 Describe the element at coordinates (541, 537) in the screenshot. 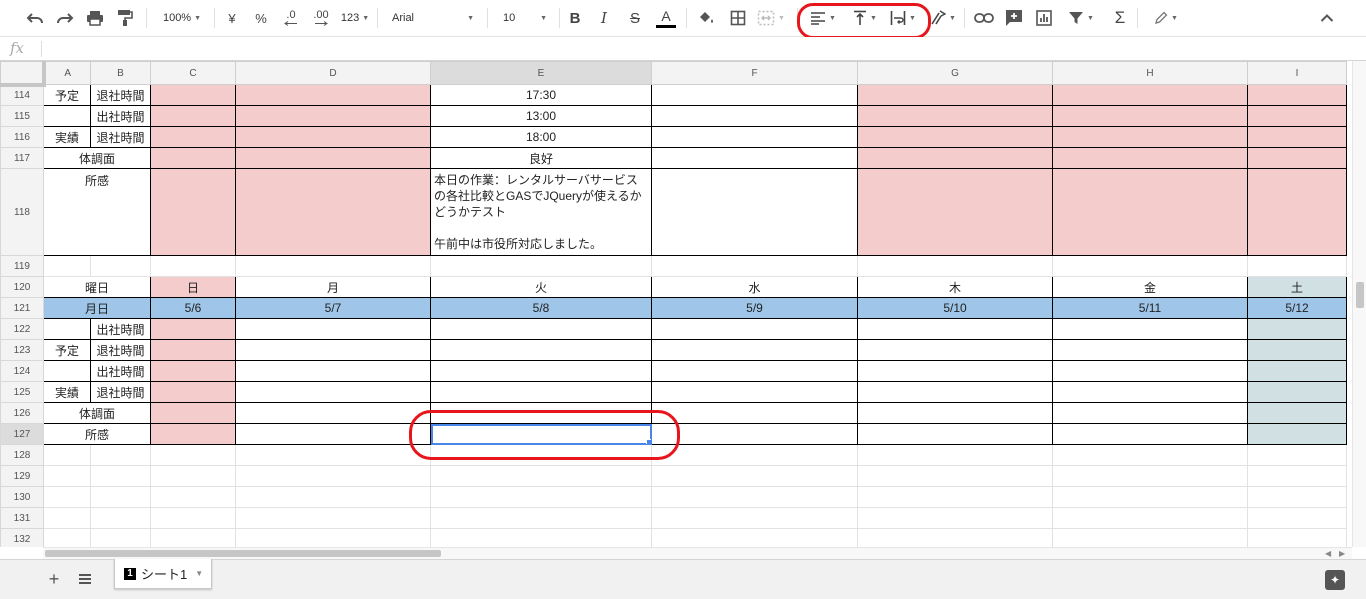

I see `cell-e132` at that location.